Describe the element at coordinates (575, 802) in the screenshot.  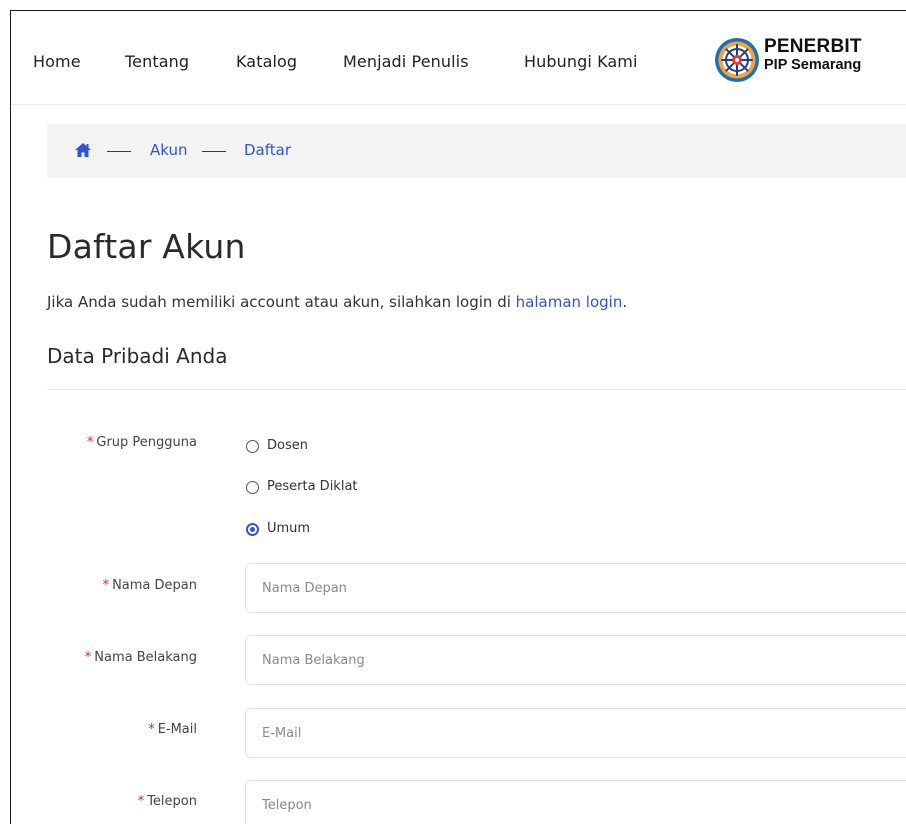
I see `telepon-input` at that location.